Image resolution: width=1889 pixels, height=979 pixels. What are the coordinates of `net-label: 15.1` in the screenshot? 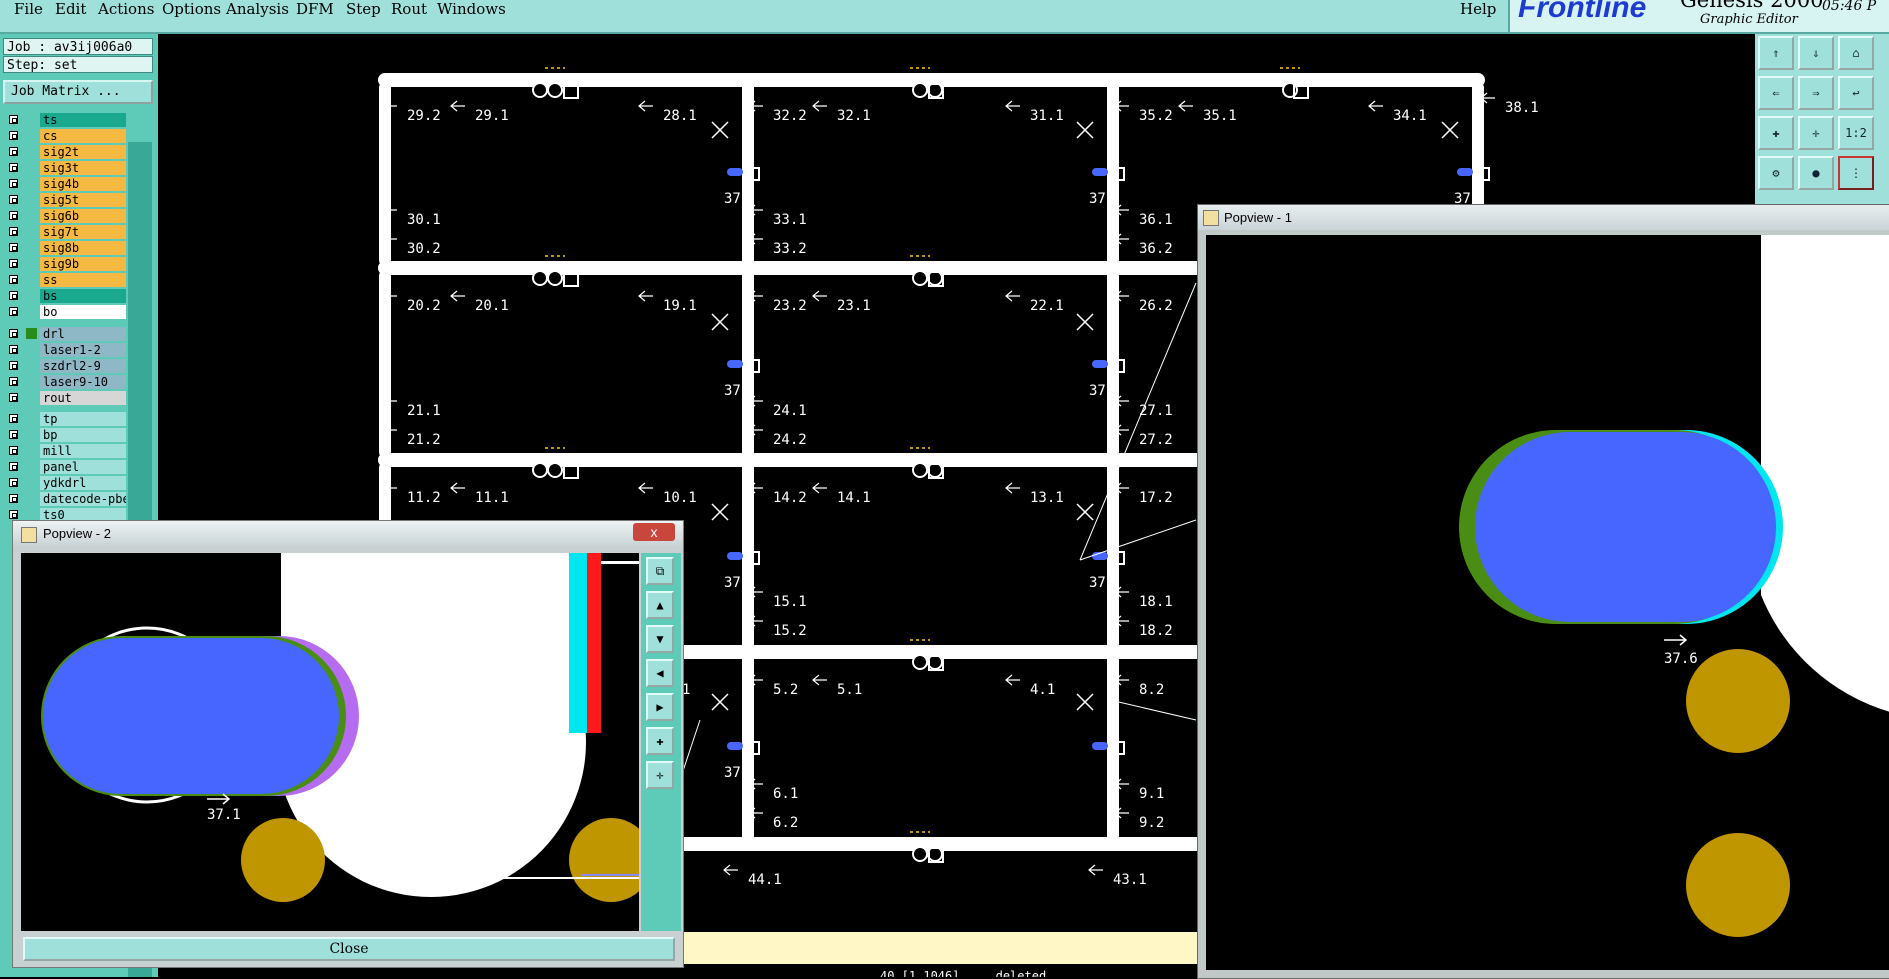 It's located at (790, 602).